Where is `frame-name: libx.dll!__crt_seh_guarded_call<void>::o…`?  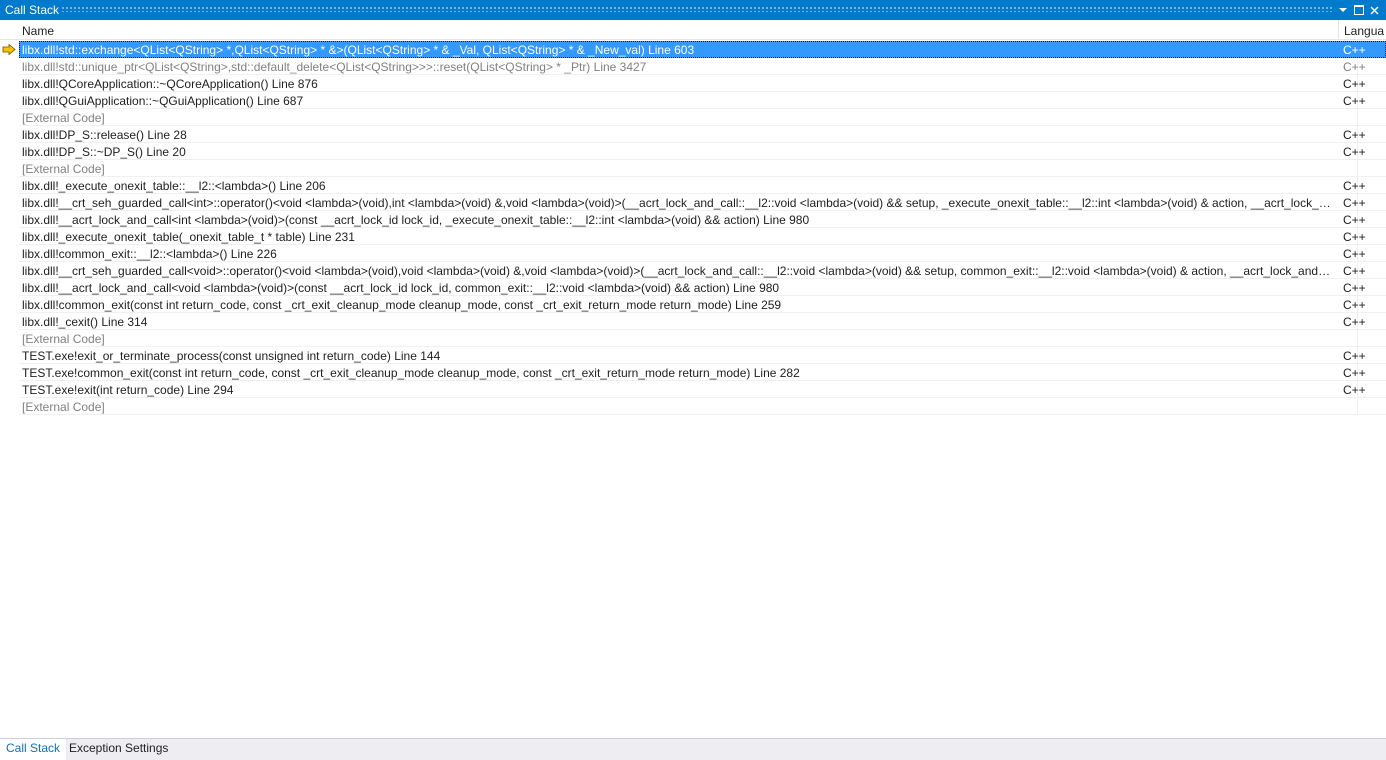
frame-name: libx.dll!__crt_seh_guarded_call<void>::o… is located at coordinates (679, 271).